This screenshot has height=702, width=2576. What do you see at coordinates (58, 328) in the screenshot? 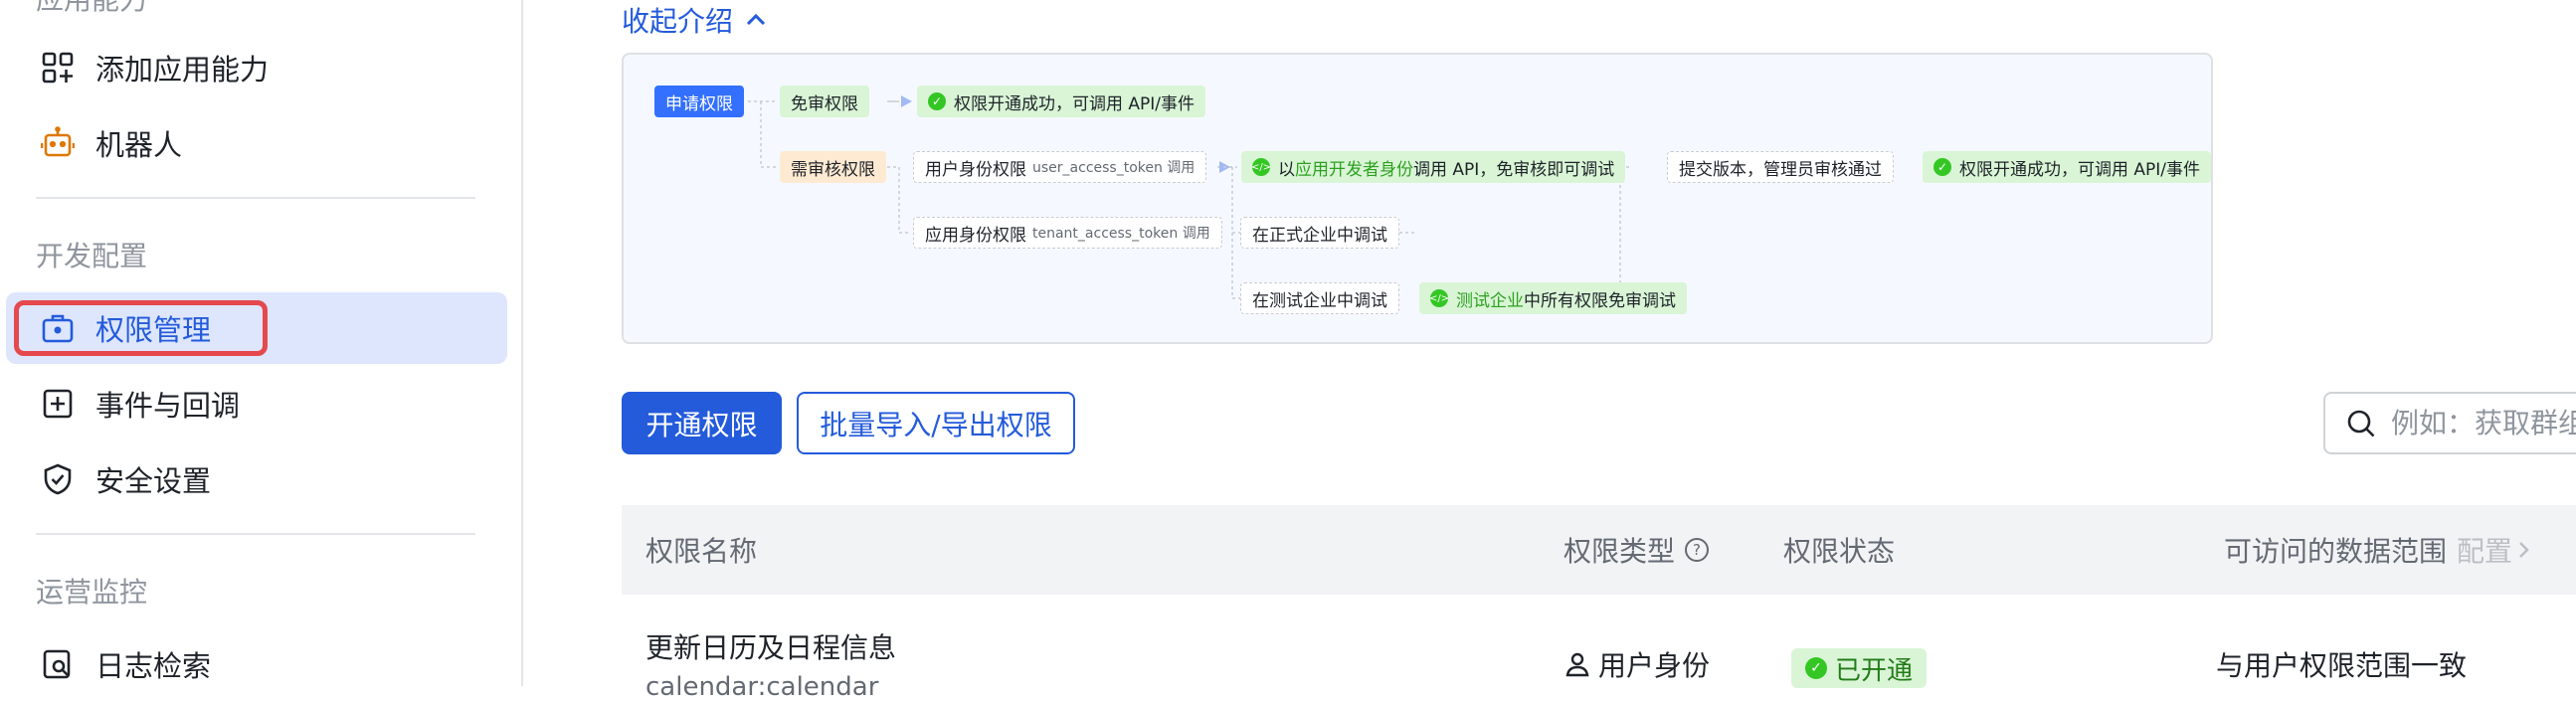
I see `briefcase-lock-icon` at bounding box center [58, 328].